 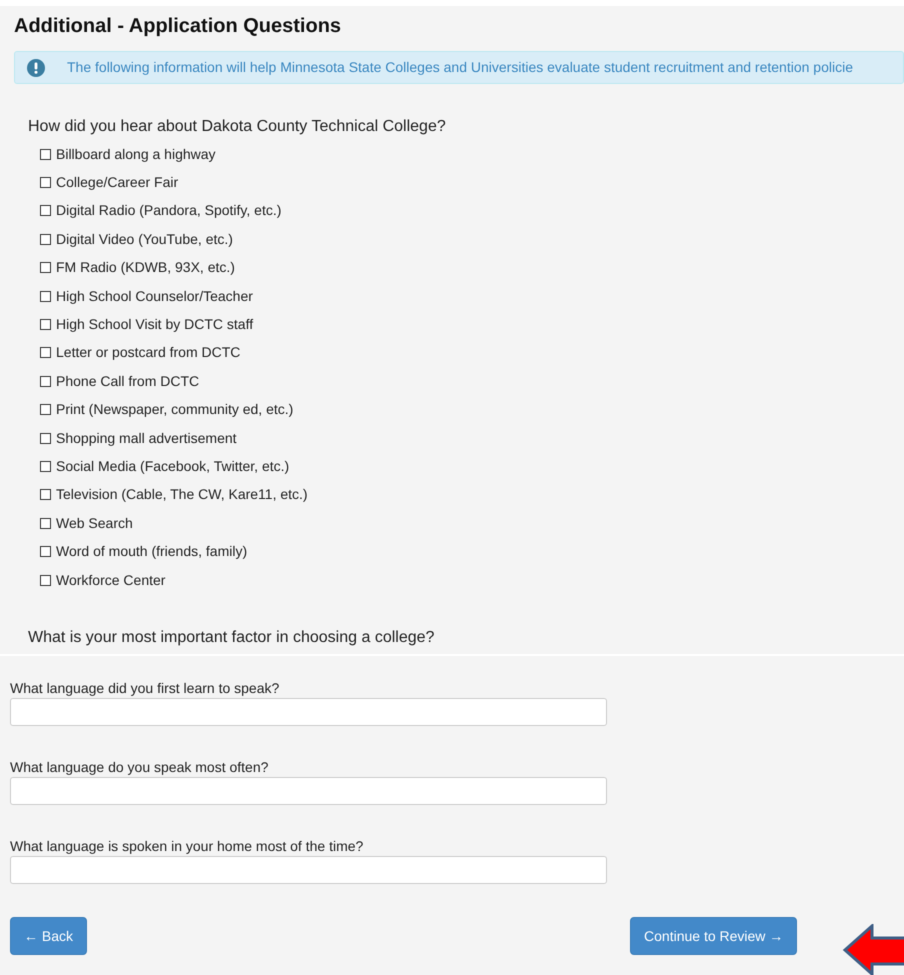 I want to click on option-label: Workforce Center, so click(x=111, y=580).